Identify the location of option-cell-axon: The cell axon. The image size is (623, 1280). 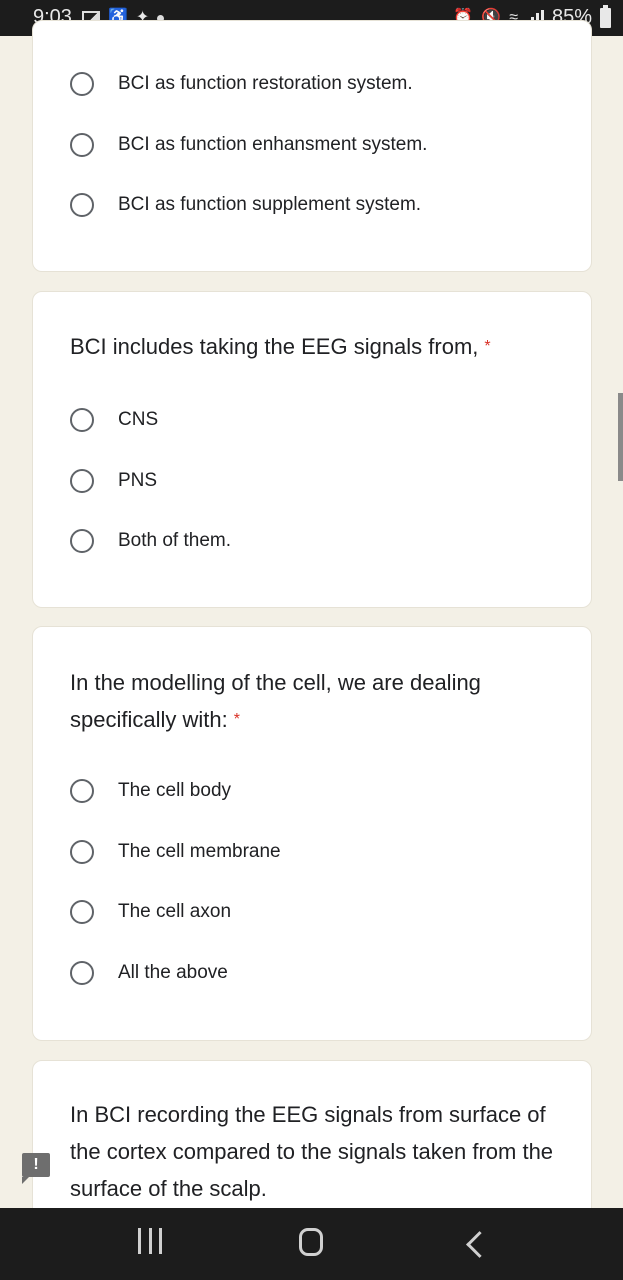
(150, 912).